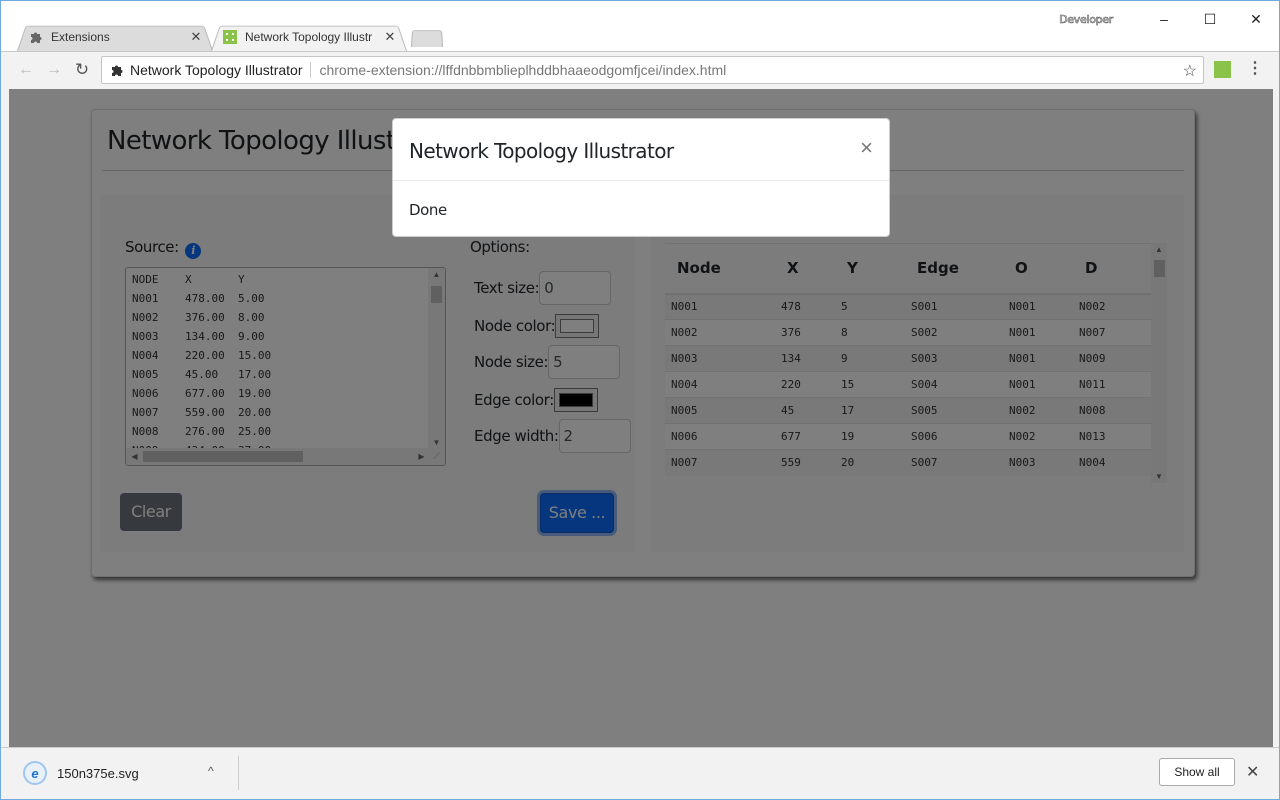 The width and height of the screenshot is (1280, 800). What do you see at coordinates (640, 773) in the screenshot?
I see `download-bar: e 150n375e.svg ^ Show all ✕` at bounding box center [640, 773].